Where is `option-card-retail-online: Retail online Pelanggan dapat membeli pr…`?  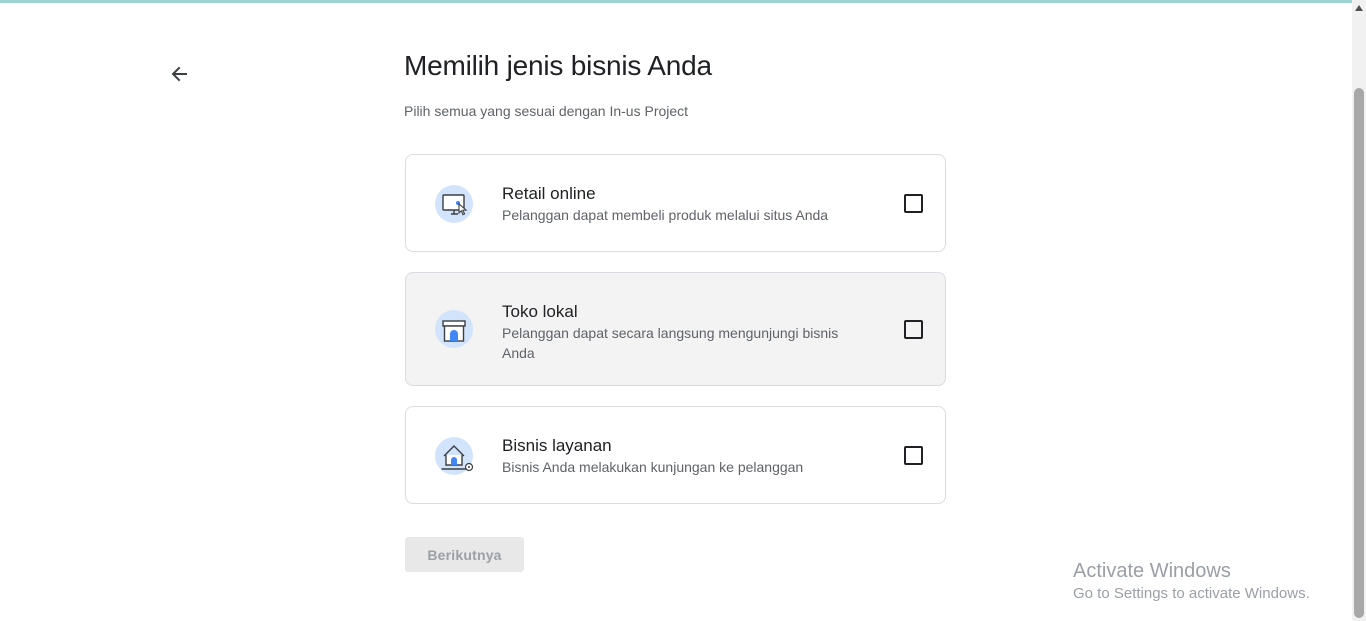
option-card-retail-online: Retail online Pelanggan dapat membeli pr… is located at coordinates (675, 203).